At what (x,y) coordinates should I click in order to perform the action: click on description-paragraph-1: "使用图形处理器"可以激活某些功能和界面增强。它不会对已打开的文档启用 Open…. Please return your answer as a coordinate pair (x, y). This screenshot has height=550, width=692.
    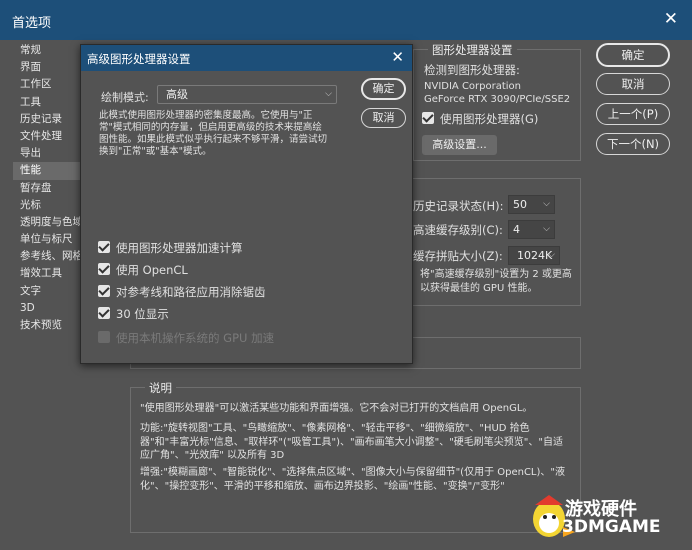
    Looking at the image, I should click on (336, 408).